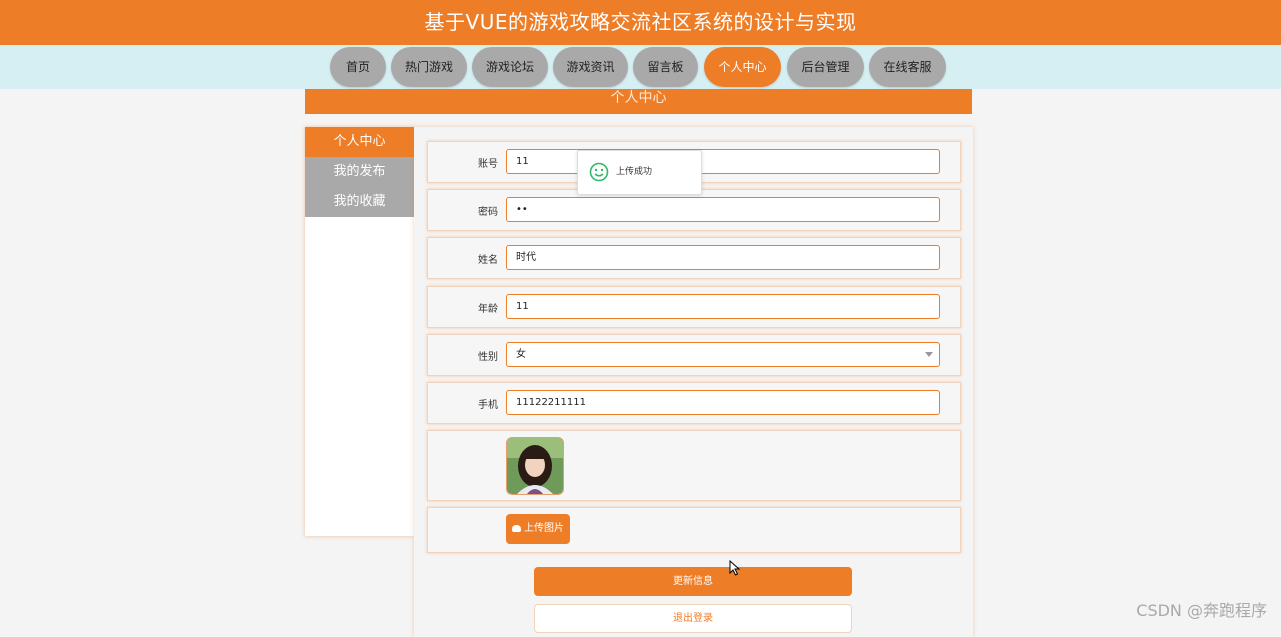 The image size is (1281, 637). What do you see at coordinates (463, 210) in the screenshot?
I see `password-label: 密码` at bounding box center [463, 210].